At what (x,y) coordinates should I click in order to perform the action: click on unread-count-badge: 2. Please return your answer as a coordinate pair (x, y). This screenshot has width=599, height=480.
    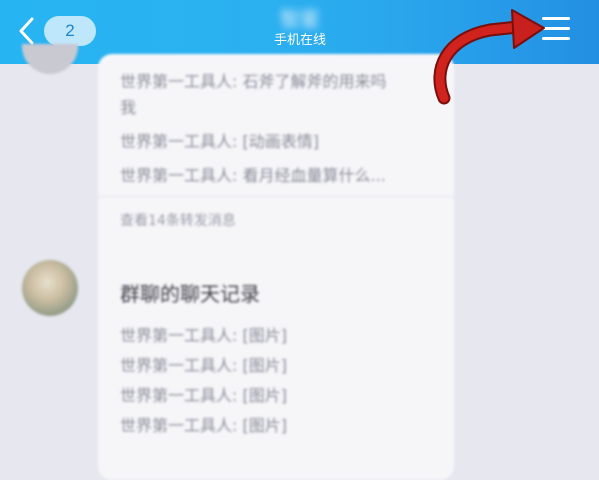
    Looking at the image, I should click on (70, 31).